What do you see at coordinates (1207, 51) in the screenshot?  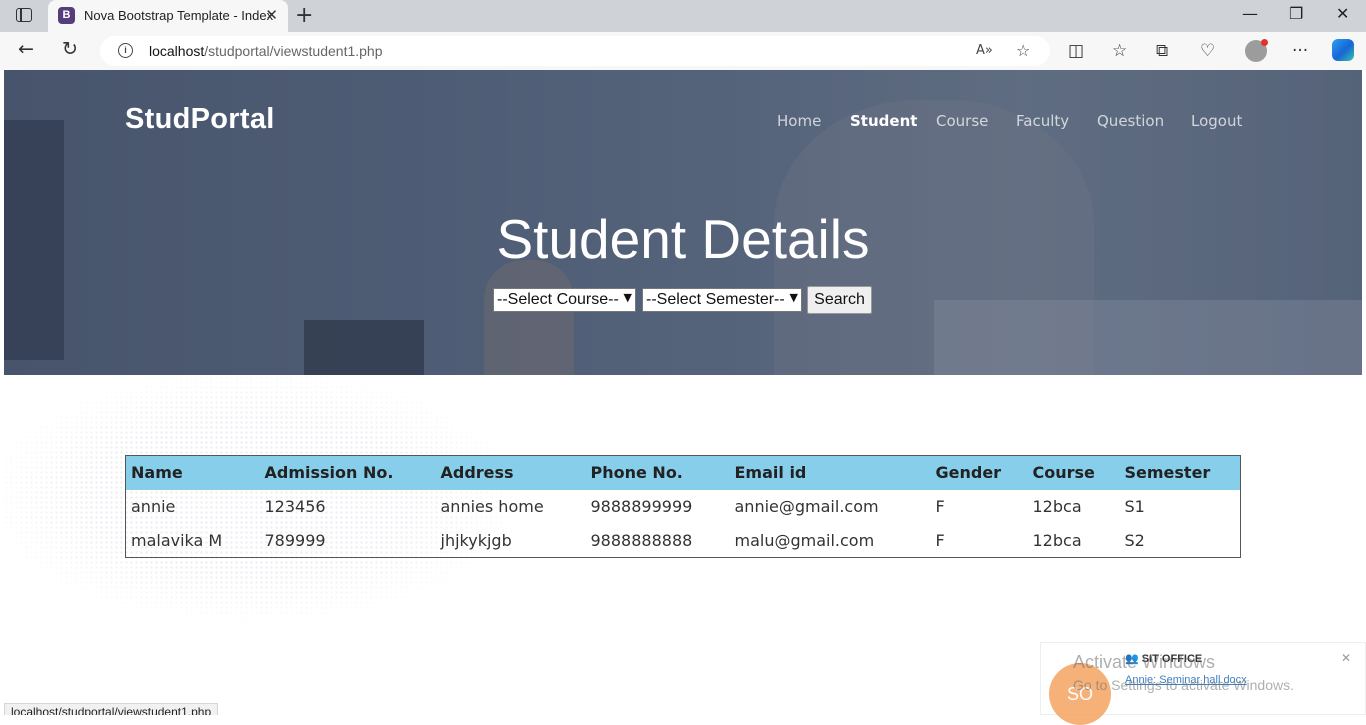 I see `performance-icon: ♡` at bounding box center [1207, 51].